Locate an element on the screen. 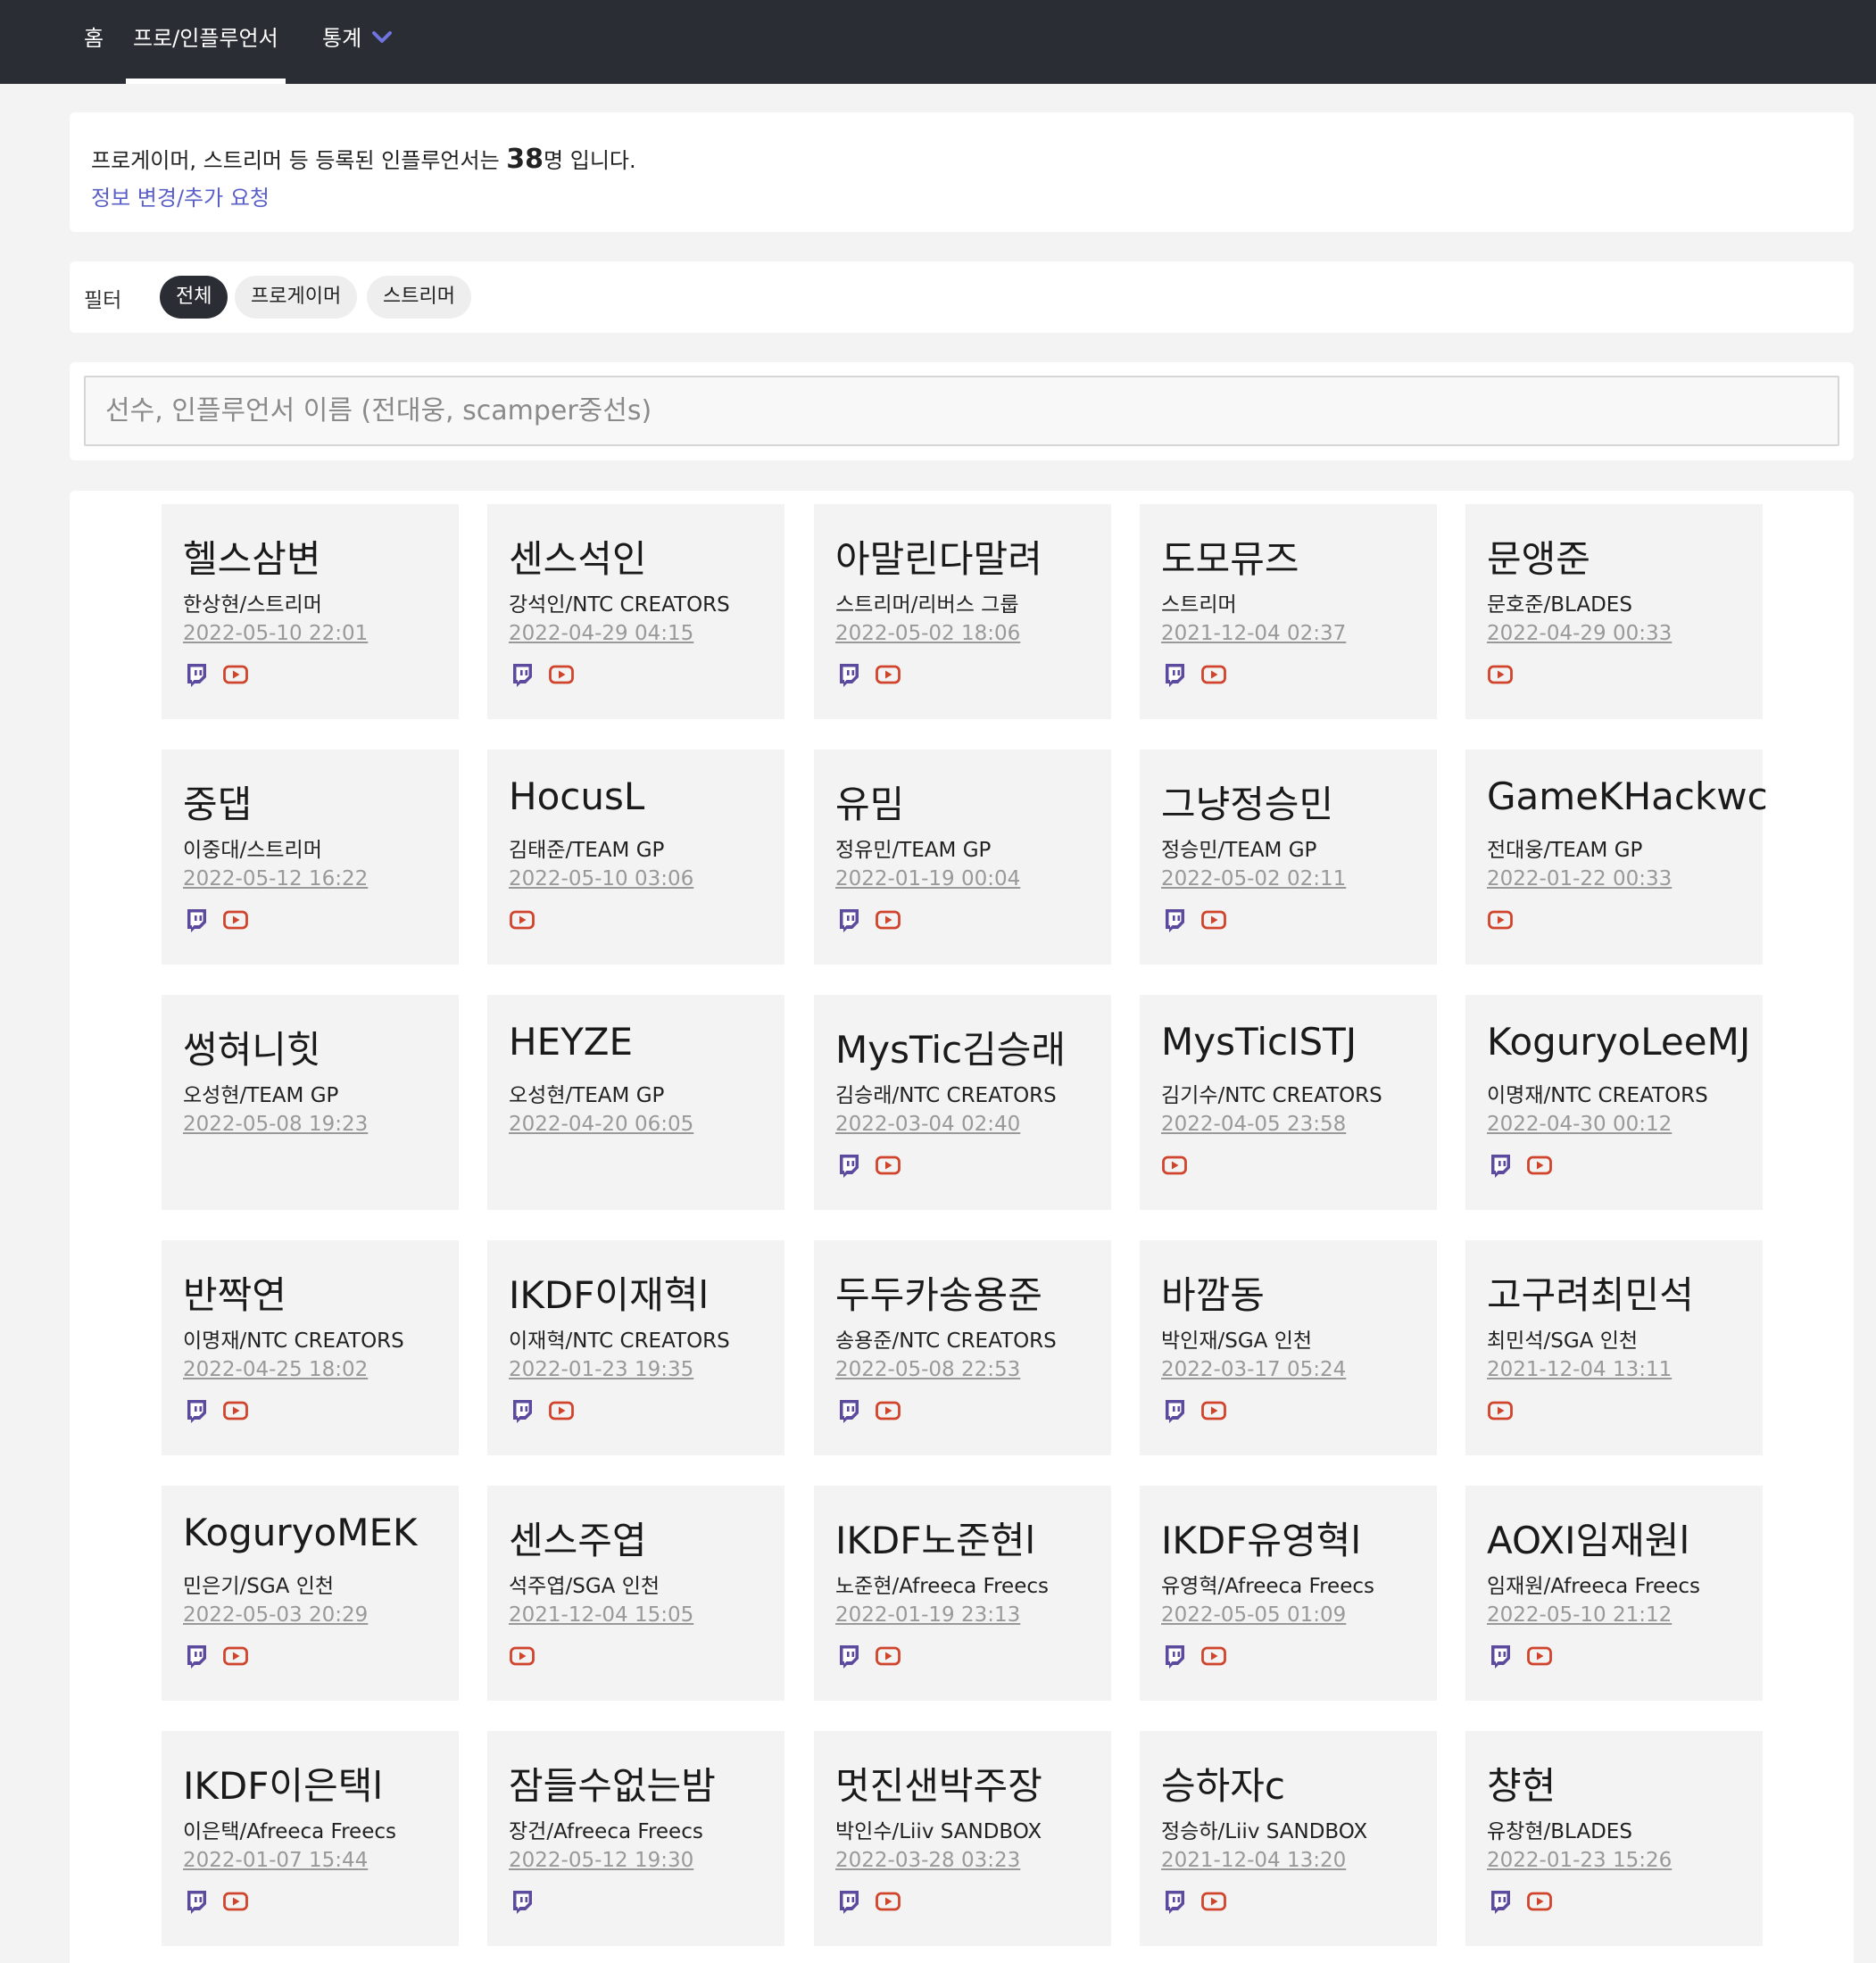 This screenshot has width=1876, height=1963. last-updated-link: 2022-05-08 19:23 is located at coordinates (275, 1124).